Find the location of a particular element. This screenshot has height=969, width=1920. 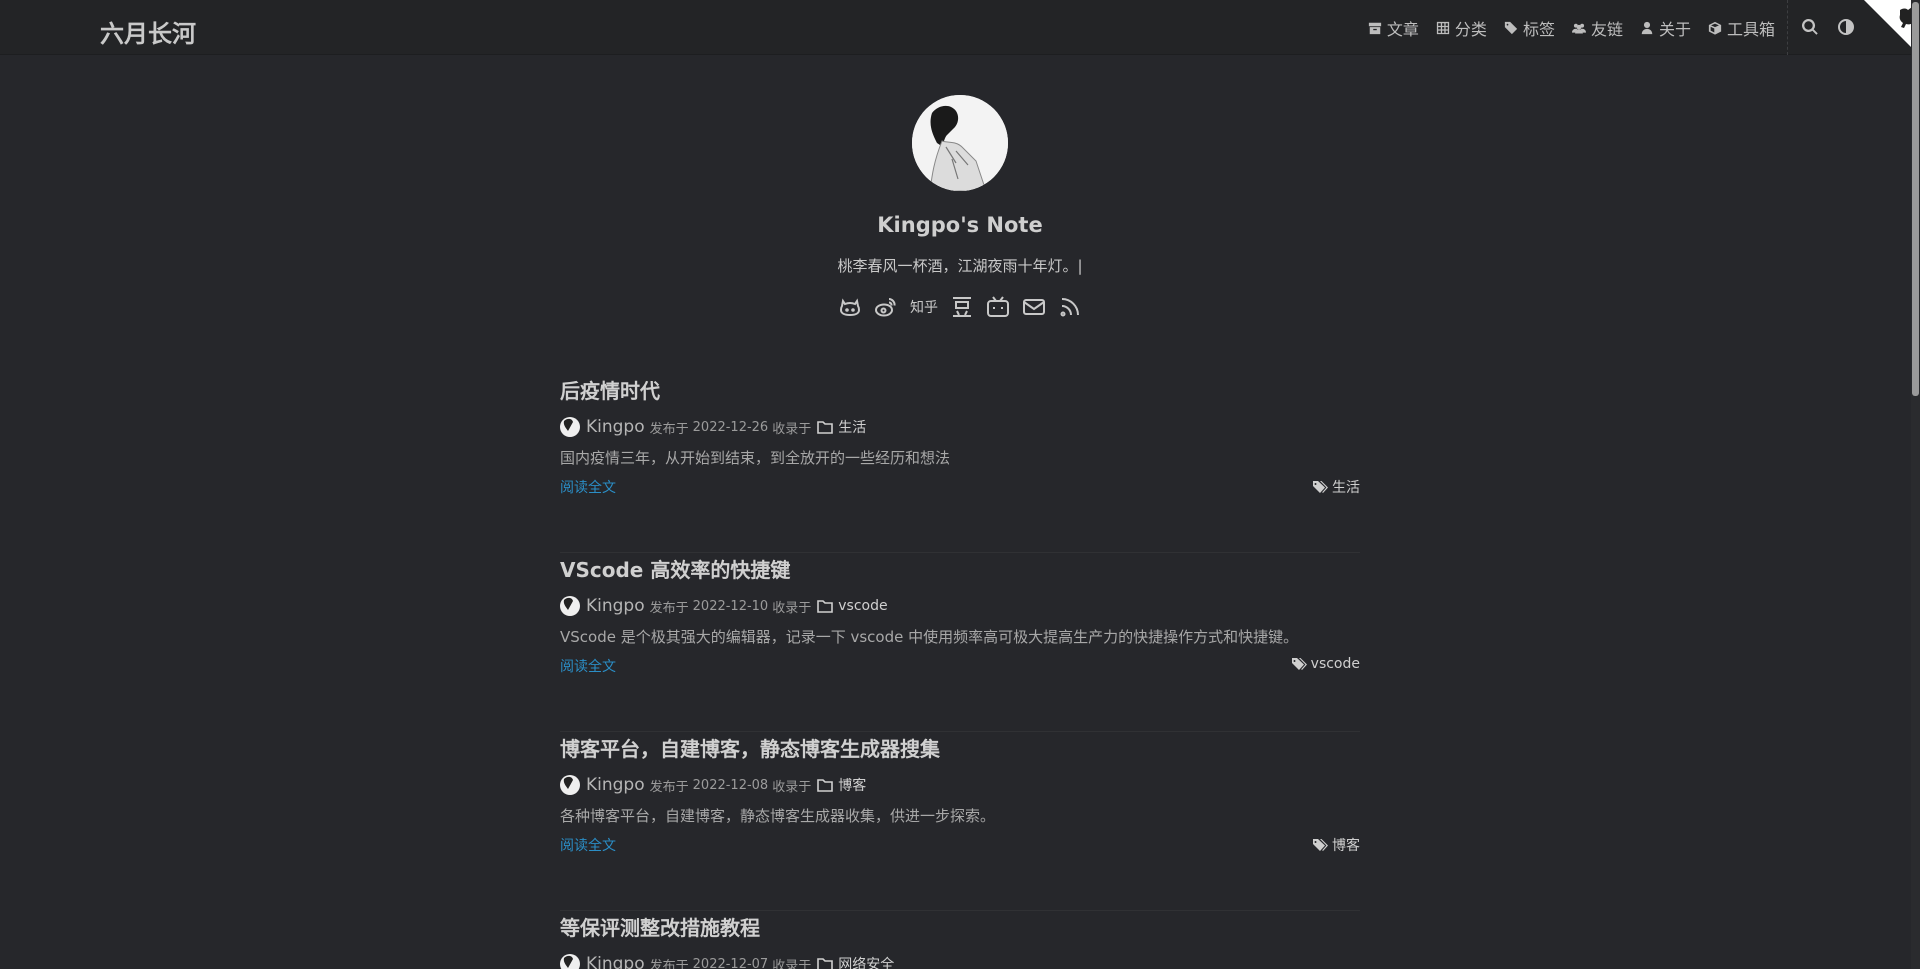

nav-divider is located at coordinates (1787, 27).